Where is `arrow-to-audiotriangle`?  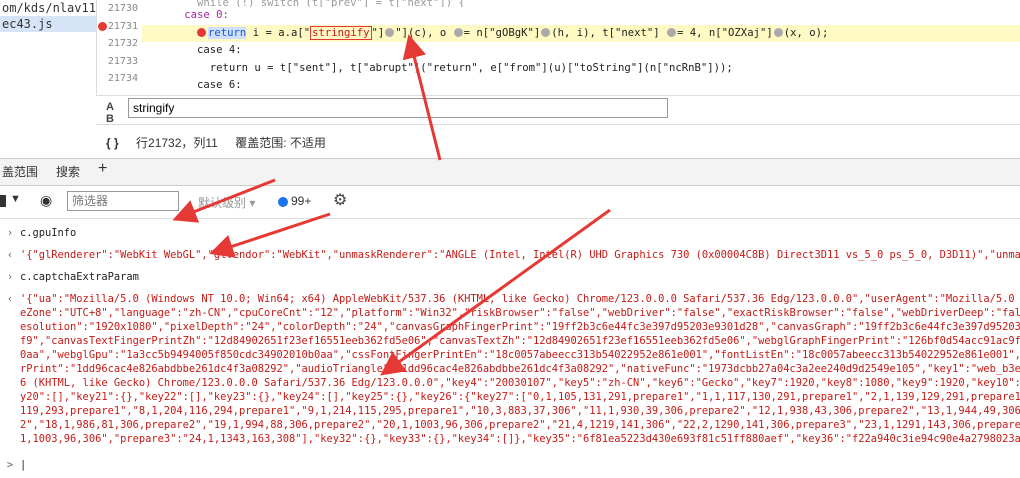 arrow-to-audiotriangle is located at coordinates (495, 292).